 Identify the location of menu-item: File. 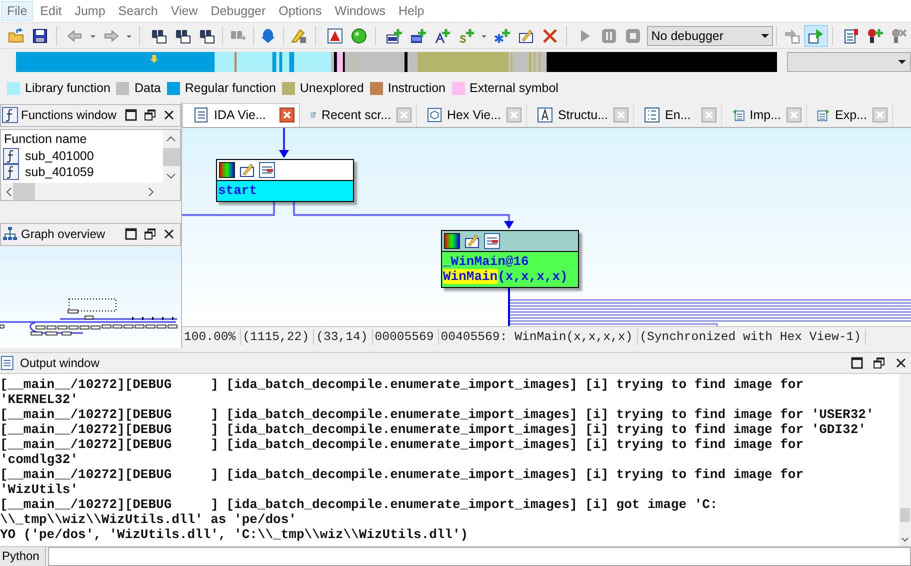
(17, 11).